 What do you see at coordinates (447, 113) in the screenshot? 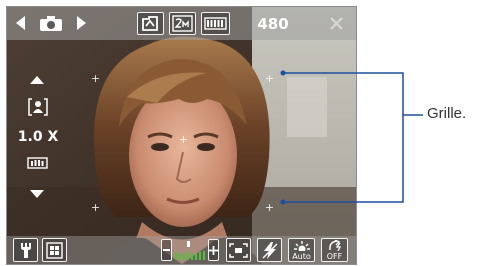
I see `callout-label: Grille.` at bounding box center [447, 113].